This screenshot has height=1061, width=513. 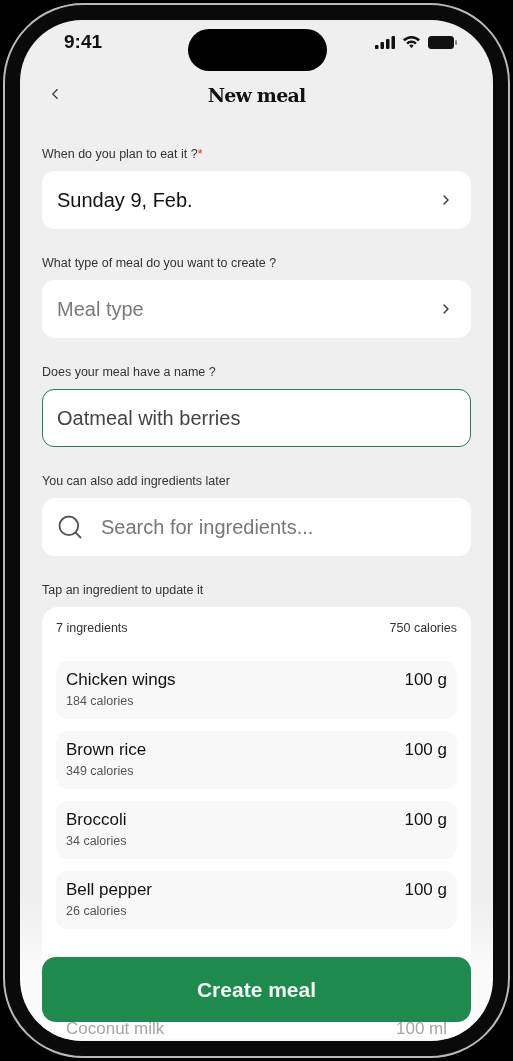 I want to click on ingredient-count: 7 ingredients, so click(x=92, y=628).